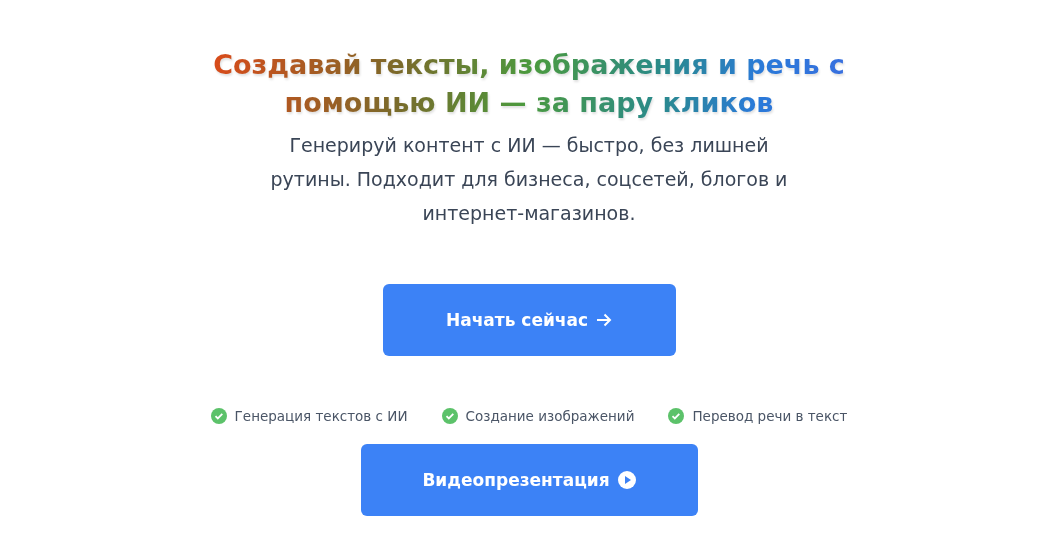 This screenshot has height=550, width=1058. Describe the element at coordinates (604, 320) in the screenshot. I see `arrow-right-icon` at that location.